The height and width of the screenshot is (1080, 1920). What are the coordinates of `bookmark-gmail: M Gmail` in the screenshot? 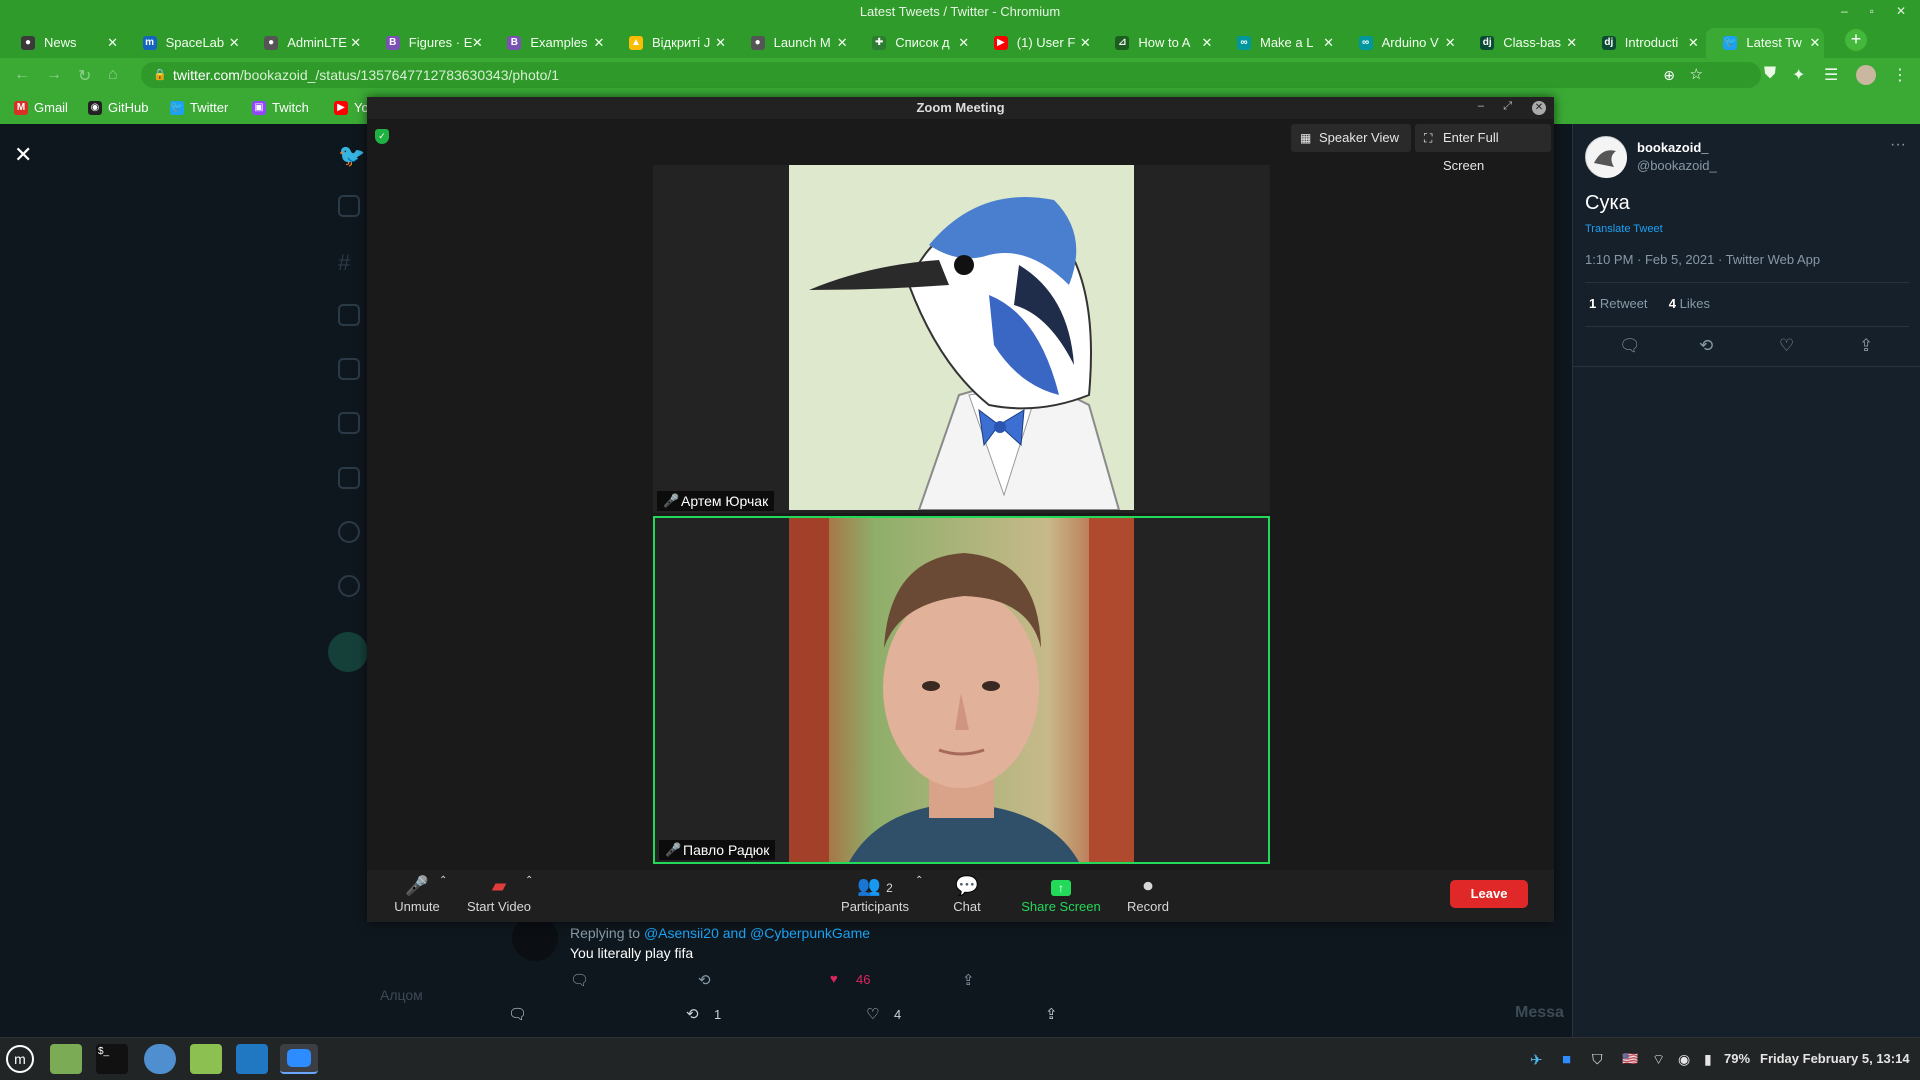 It's located at (41, 107).